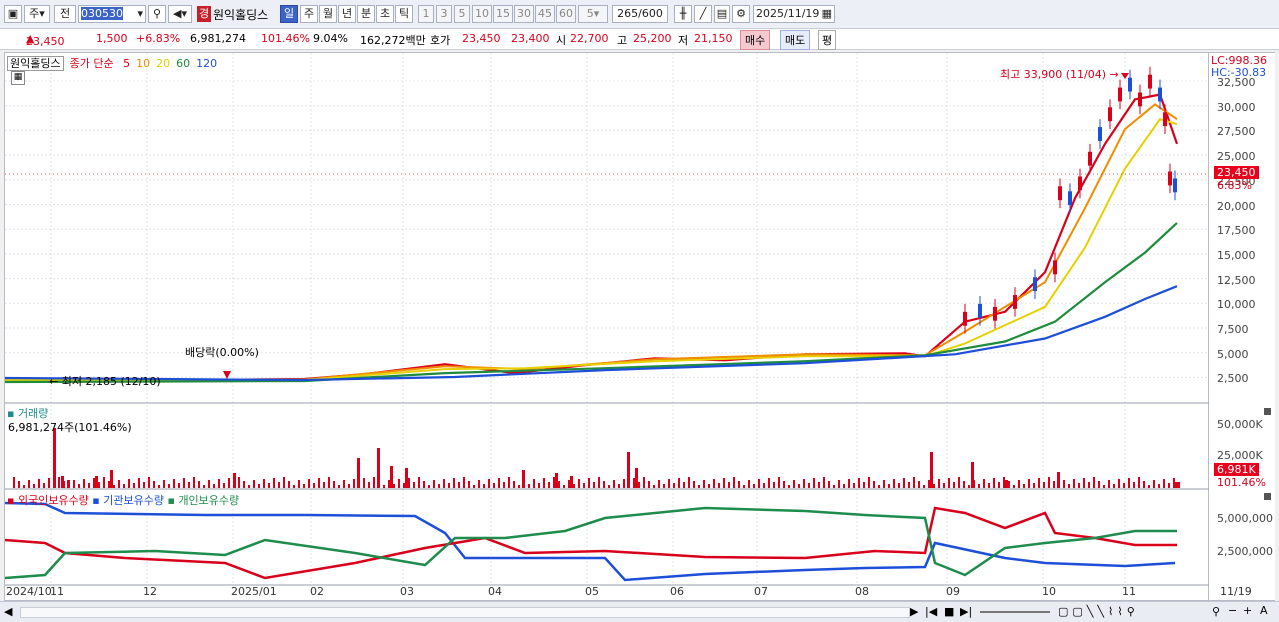 The height and width of the screenshot is (622, 1279). What do you see at coordinates (862, 591) in the screenshot?
I see `x-label-08: 08` at bounding box center [862, 591].